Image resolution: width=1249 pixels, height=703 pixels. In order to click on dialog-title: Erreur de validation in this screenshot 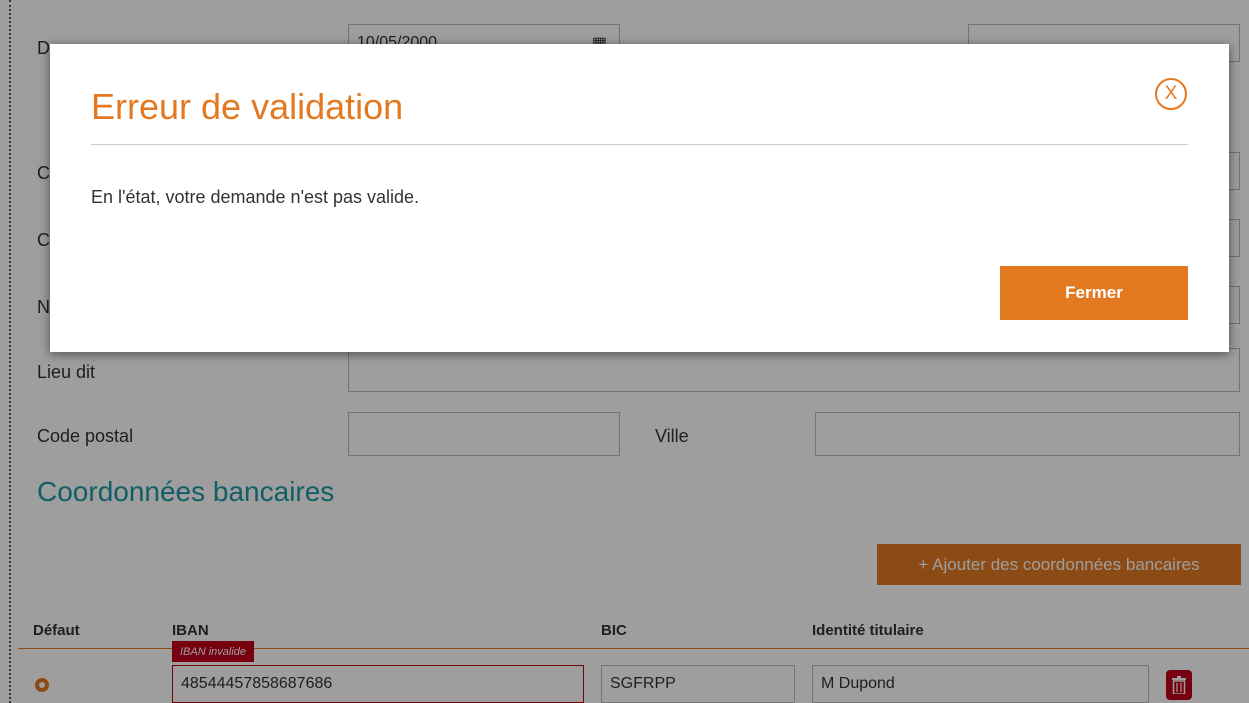, I will do `click(247, 106)`.